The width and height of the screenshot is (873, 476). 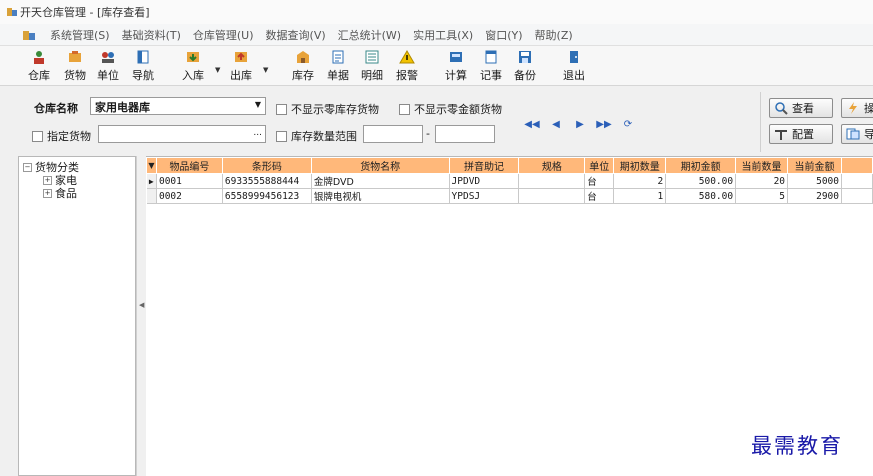 What do you see at coordinates (816, 122) in the screenshot?
I see `action-buttons: 查看 操 配置 导` at bounding box center [816, 122].